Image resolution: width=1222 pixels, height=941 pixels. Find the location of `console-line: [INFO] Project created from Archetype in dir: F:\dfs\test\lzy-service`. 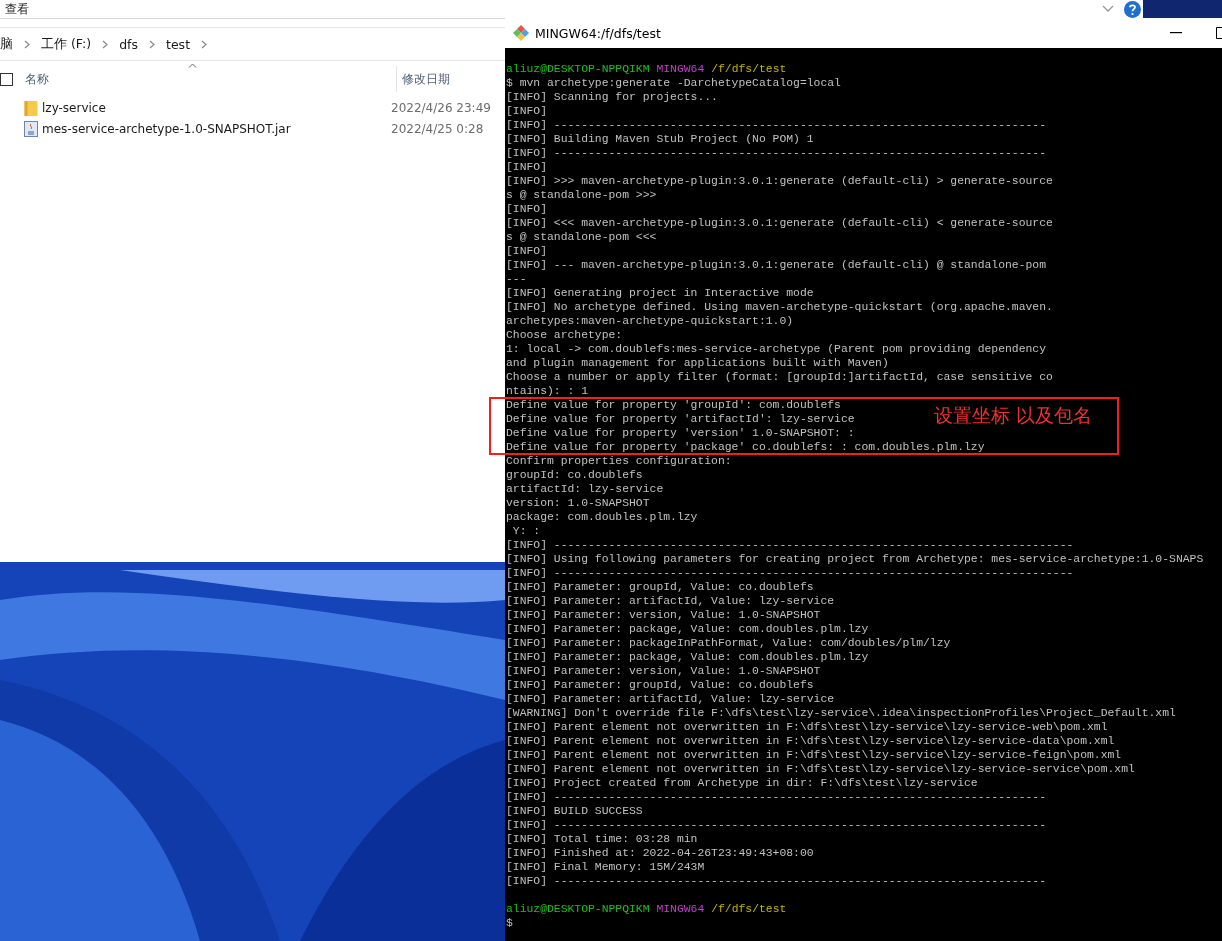

console-line: [INFO] Project created from Archetype in dir: F:\dfs\test\lzy-service is located at coordinates (742, 783).